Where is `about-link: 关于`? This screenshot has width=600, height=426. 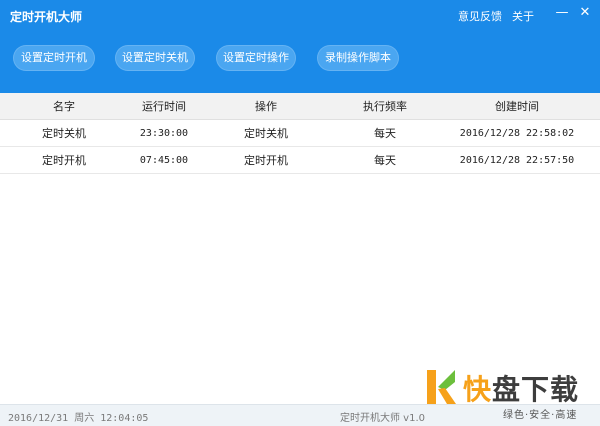
about-link: 关于 is located at coordinates (523, 16).